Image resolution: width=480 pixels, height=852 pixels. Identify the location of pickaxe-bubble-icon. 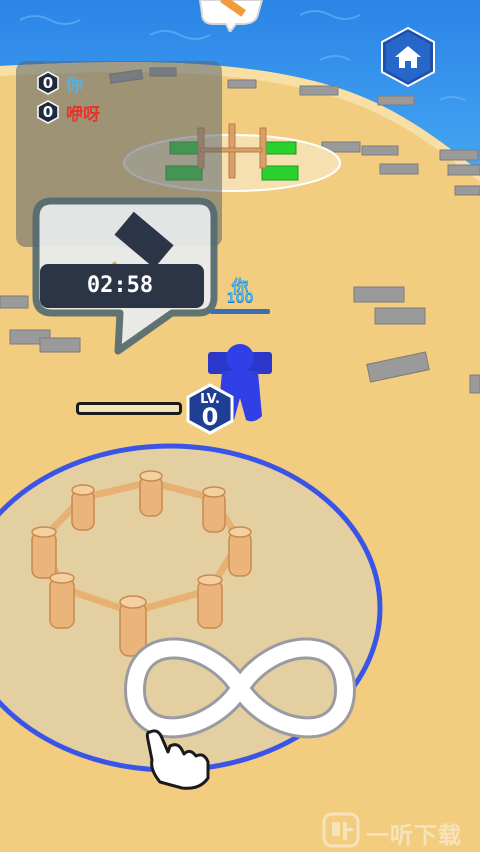
(231, 16).